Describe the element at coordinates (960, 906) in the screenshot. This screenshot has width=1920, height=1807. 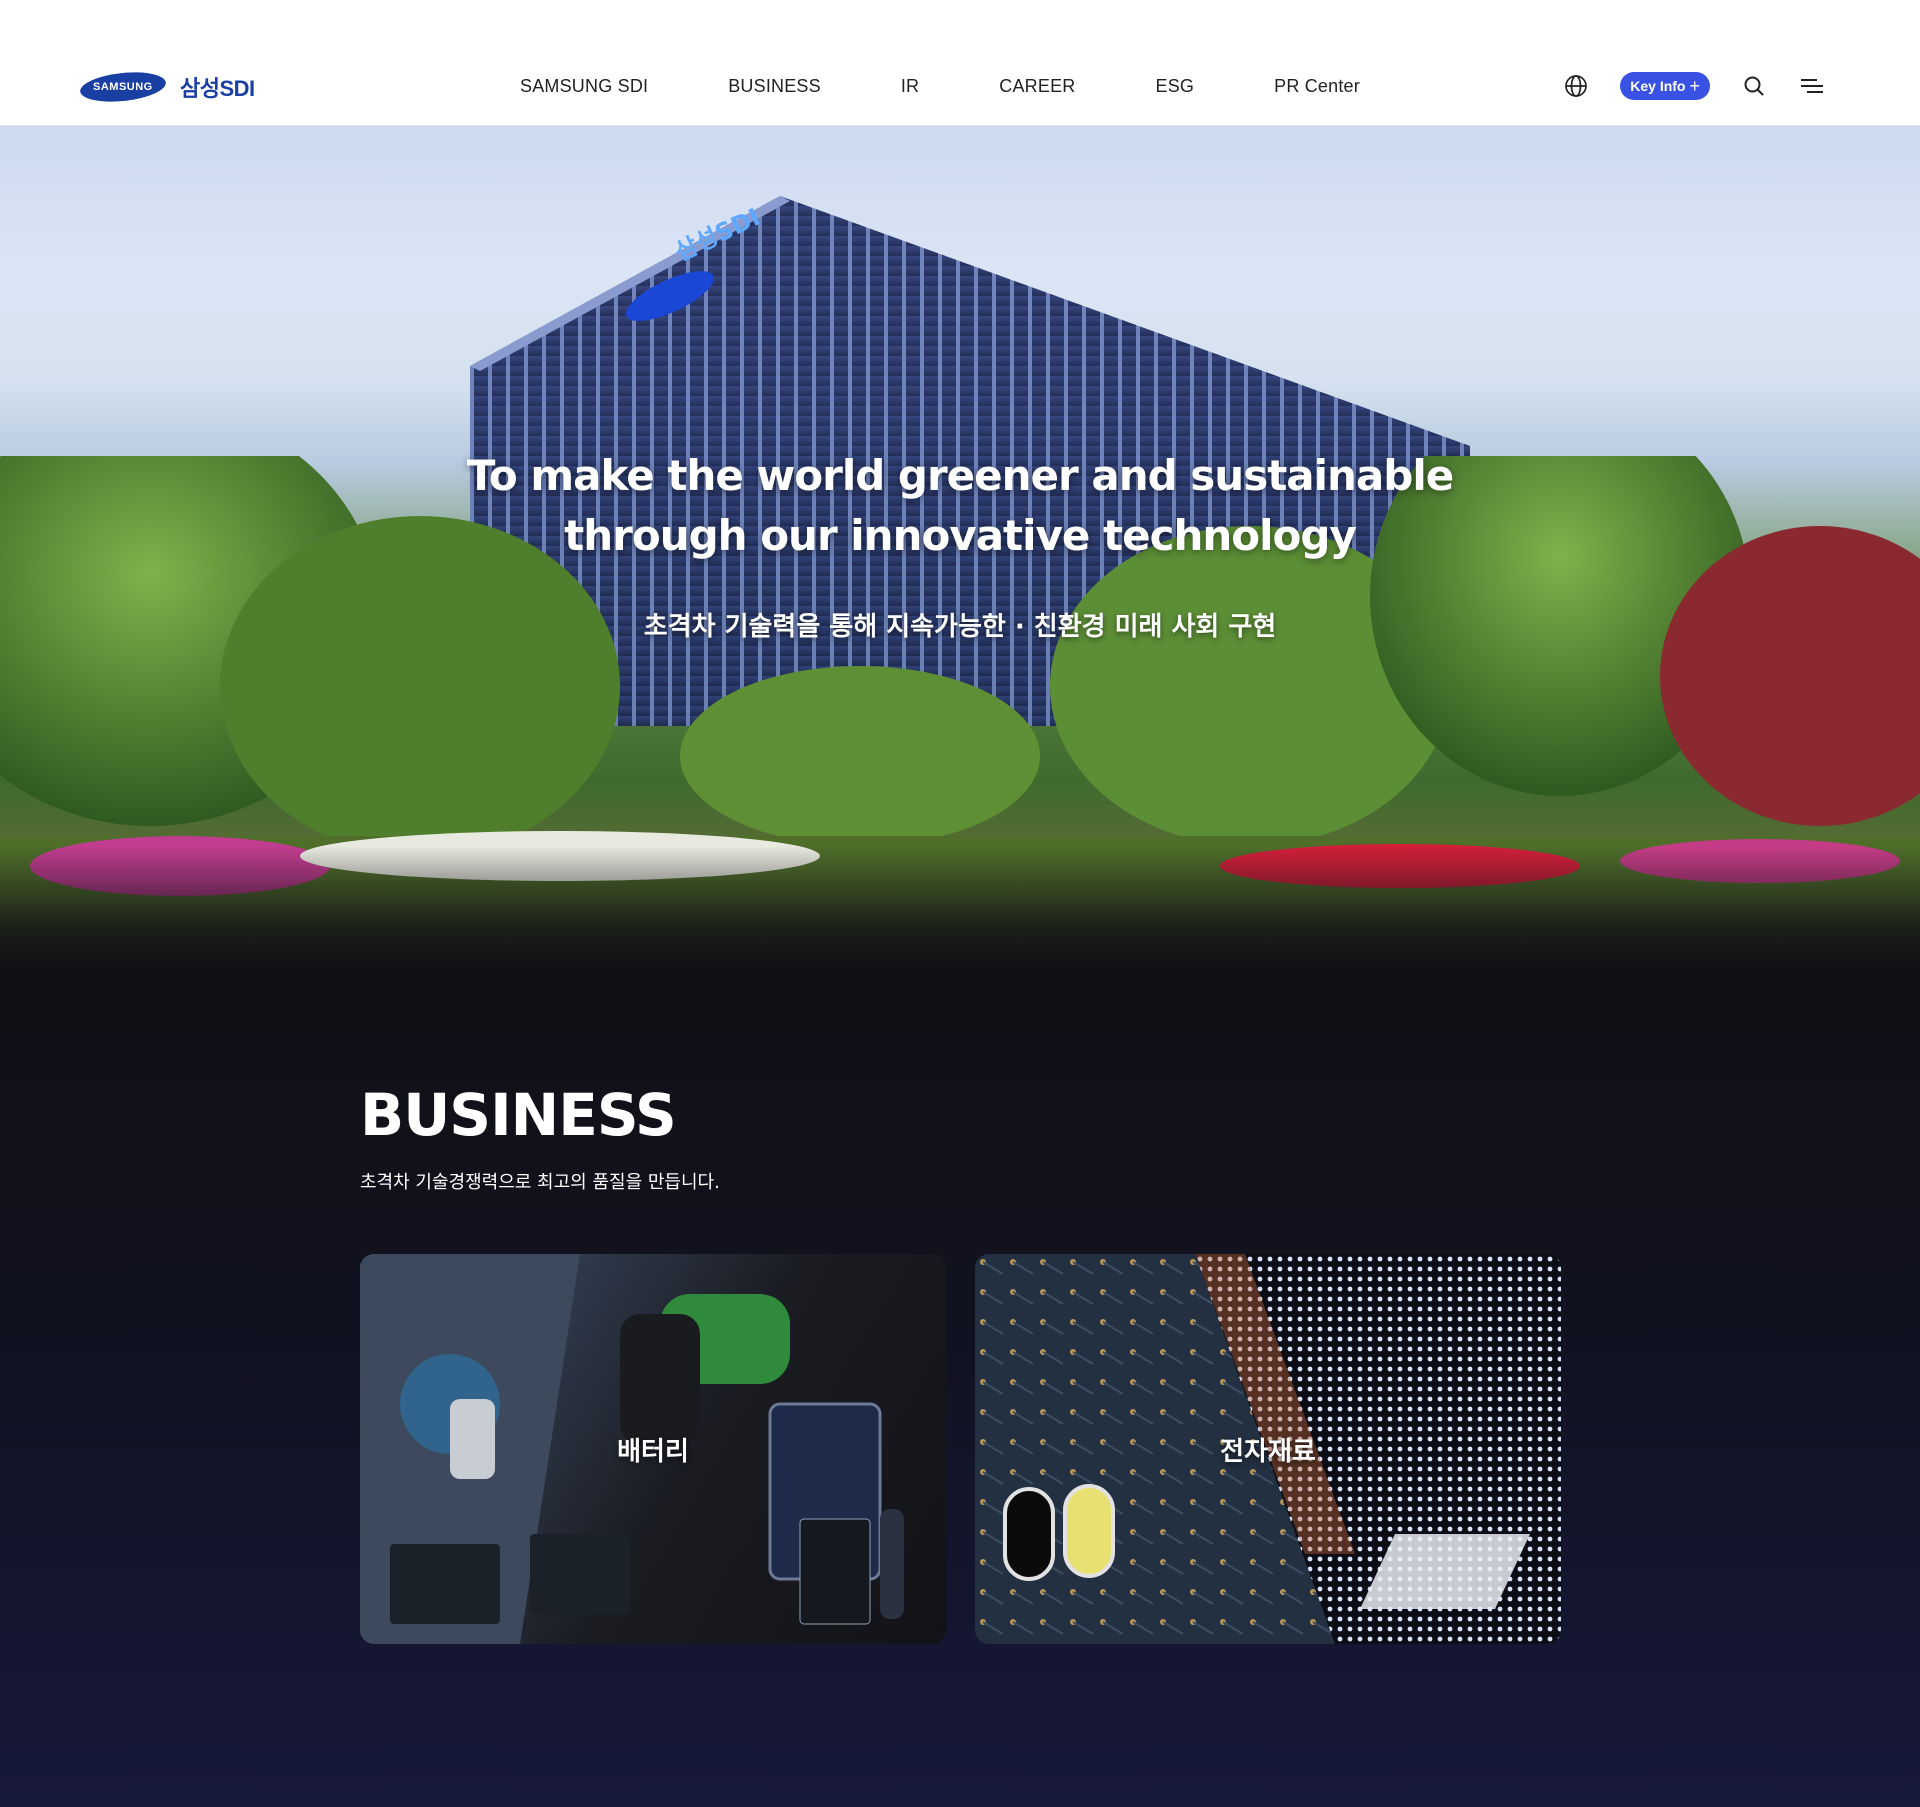
I see `hero-fade-overlay` at that location.